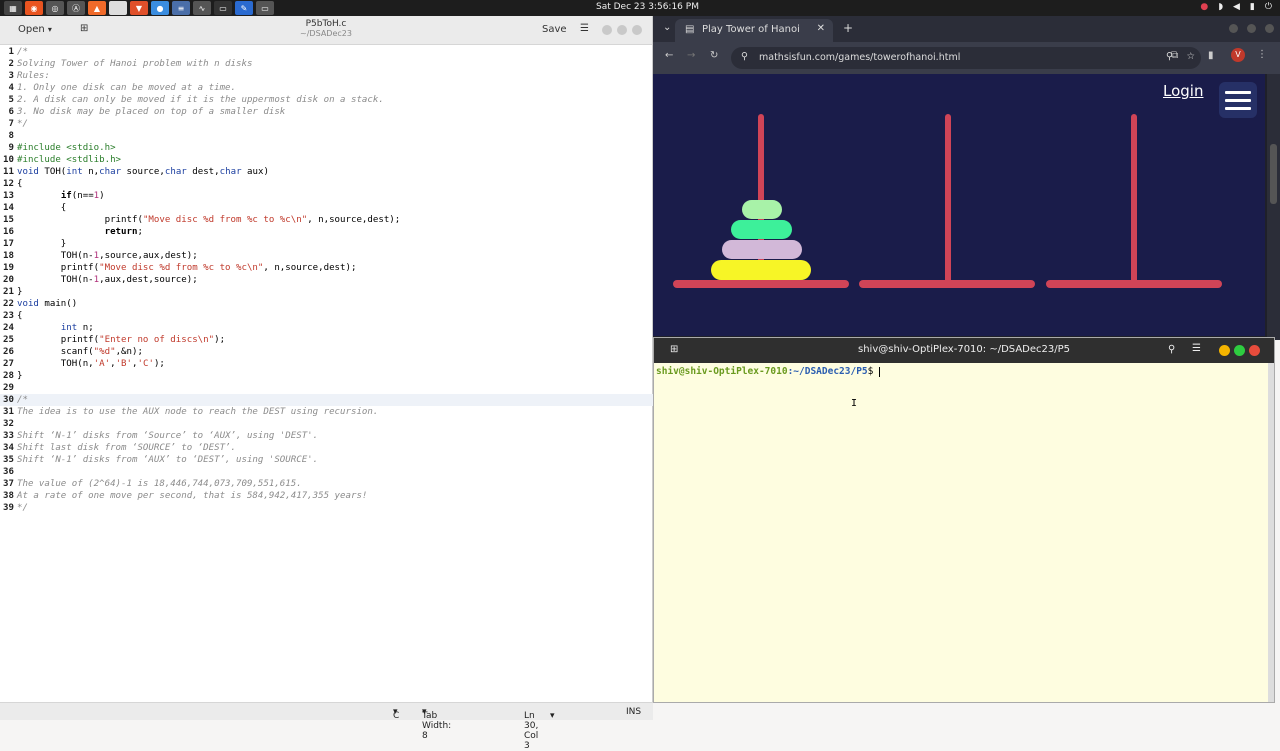 This screenshot has width=1280, height=751. I want to click on code-line: 26 scanf("%d",&n);, so click(326, 352).